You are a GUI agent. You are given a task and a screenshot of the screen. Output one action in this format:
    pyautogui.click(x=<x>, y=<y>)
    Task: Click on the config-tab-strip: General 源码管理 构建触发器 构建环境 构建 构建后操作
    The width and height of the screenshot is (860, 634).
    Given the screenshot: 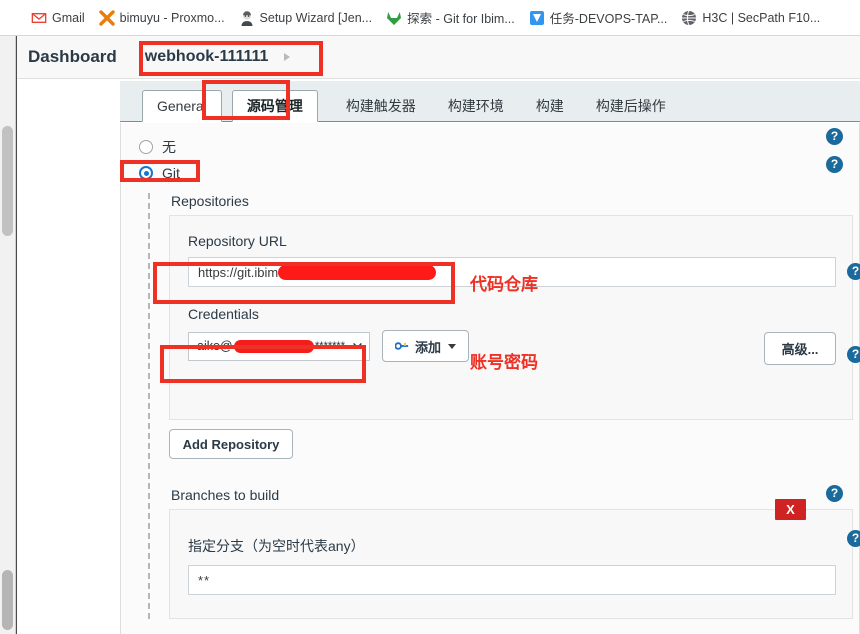 What is the action you would take?
    pyautogui.click(x=490, y=101)
    